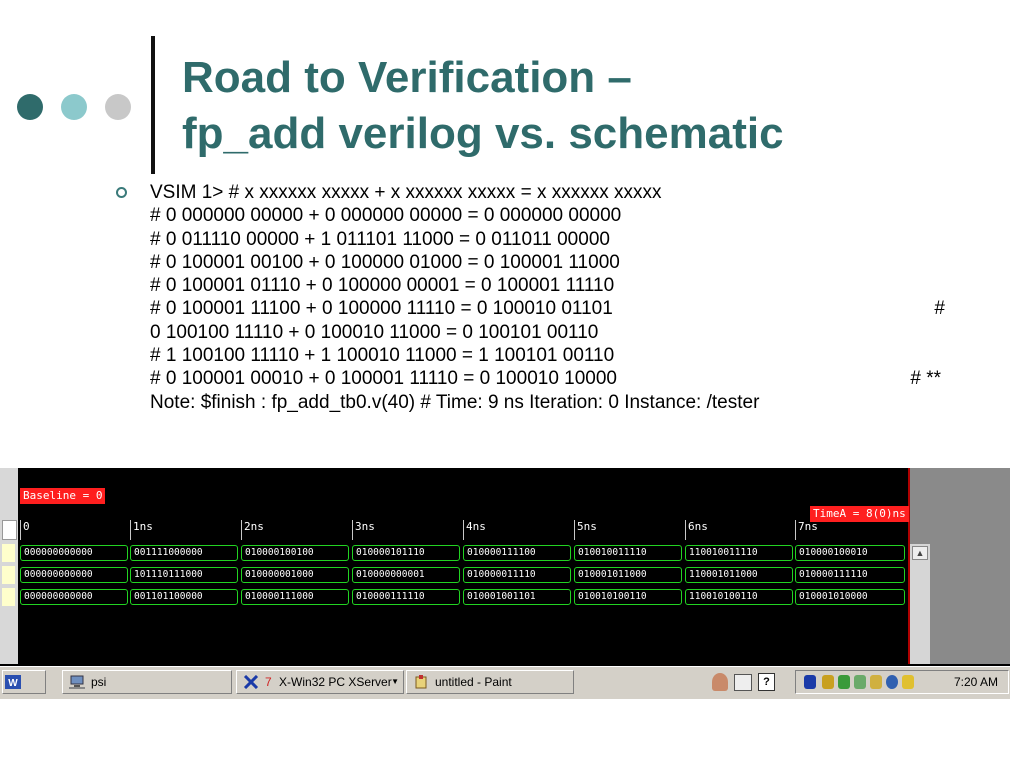 The image size is (1024, 768). Describe the element at coordinates (739, 553) in the screenshot. I see `signal-value-cell: 110010011110` at that location.